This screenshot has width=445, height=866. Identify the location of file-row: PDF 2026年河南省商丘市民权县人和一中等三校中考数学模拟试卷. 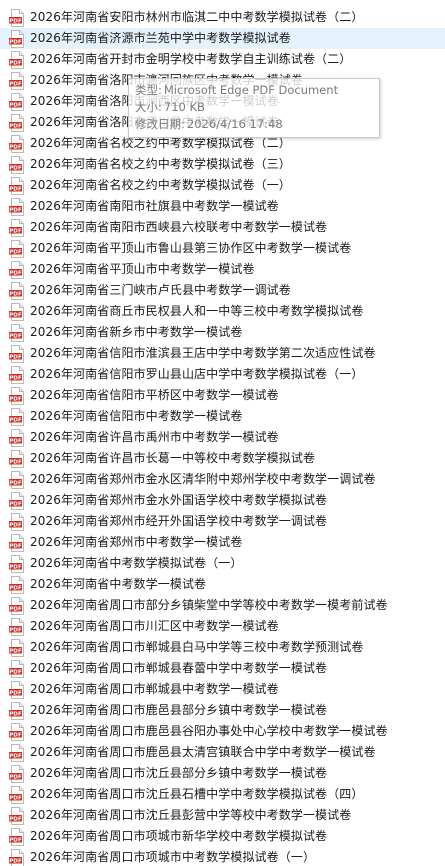
(222, 311).